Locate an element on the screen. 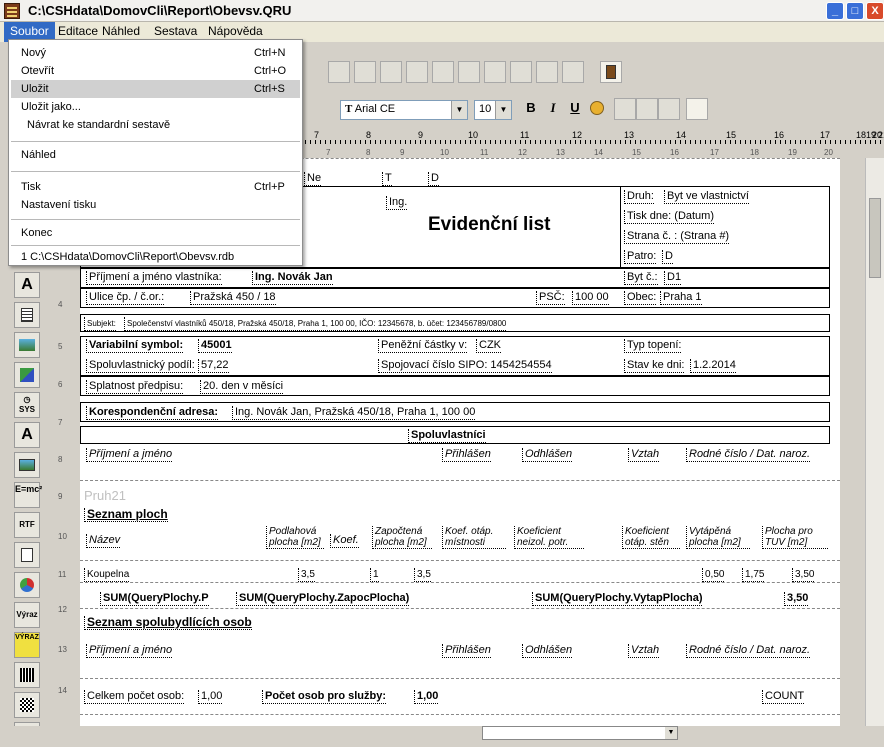 The height and width of the screenshot is (747, 884). label-celkem: Celkem počet osob: is located at coordinates (134, 697).